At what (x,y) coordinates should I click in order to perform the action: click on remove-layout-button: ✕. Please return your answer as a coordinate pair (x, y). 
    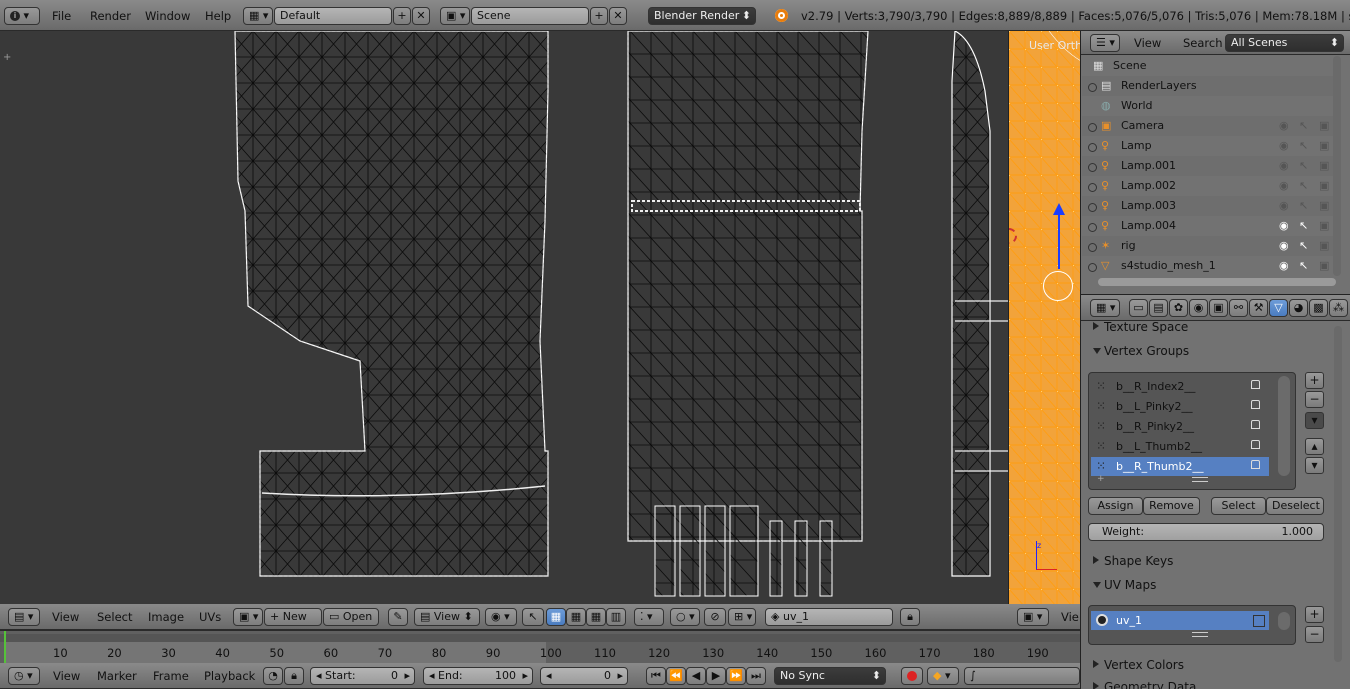
    Looking at the image, I should click on (421, 16).